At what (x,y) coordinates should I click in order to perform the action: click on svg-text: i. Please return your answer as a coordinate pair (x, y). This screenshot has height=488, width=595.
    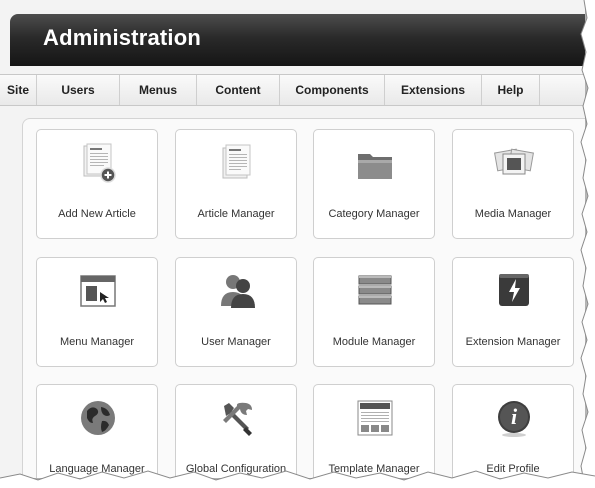
    Looking at the image, I should click on (514, 416).